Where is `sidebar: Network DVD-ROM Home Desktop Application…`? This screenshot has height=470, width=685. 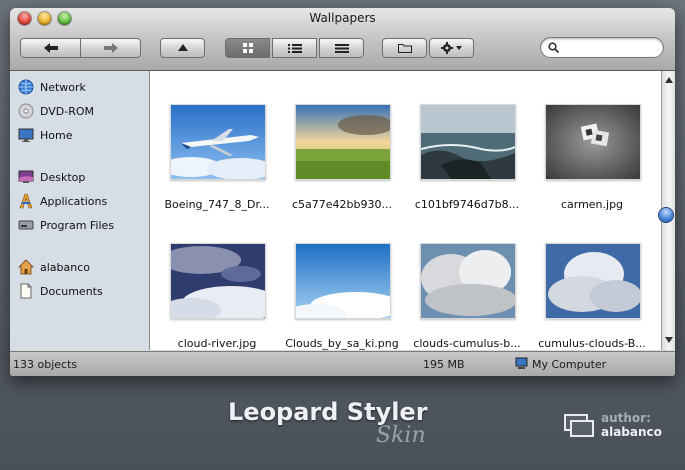 sidebar: Network DVD-ROM Home Desktop Application… is located at coordinates (80, 210).